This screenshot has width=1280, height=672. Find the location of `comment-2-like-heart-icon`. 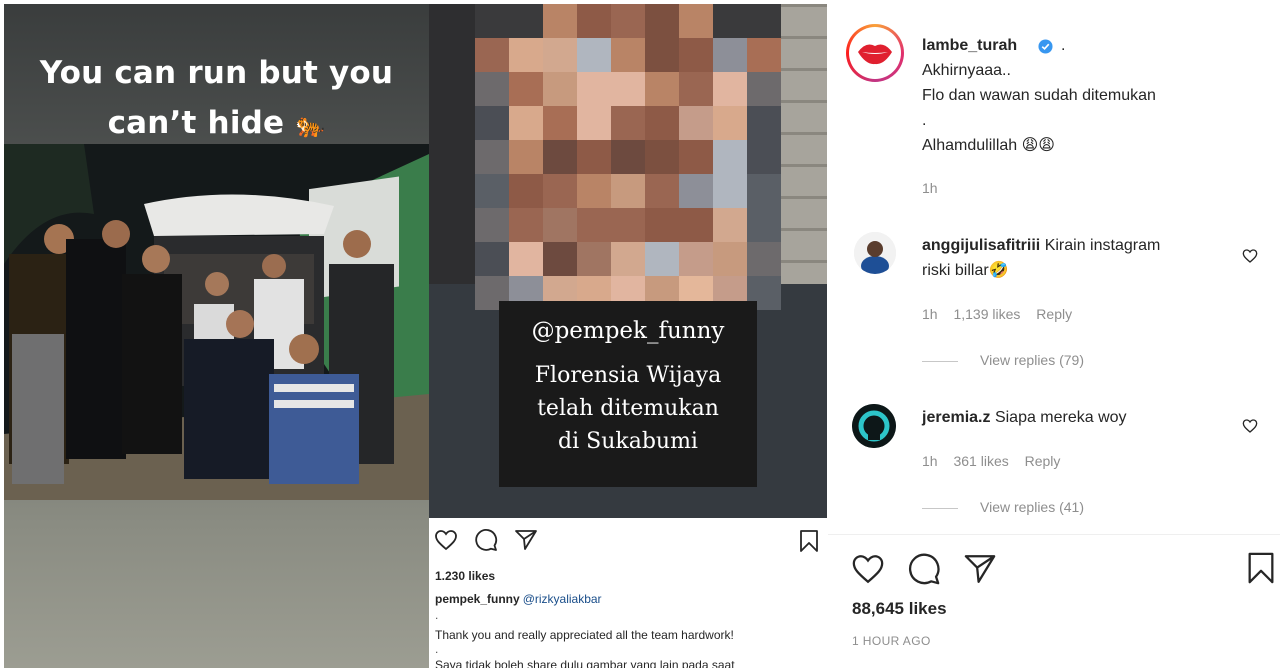

comment-2-like-heart-icon is located at coordinates (1250, 428).